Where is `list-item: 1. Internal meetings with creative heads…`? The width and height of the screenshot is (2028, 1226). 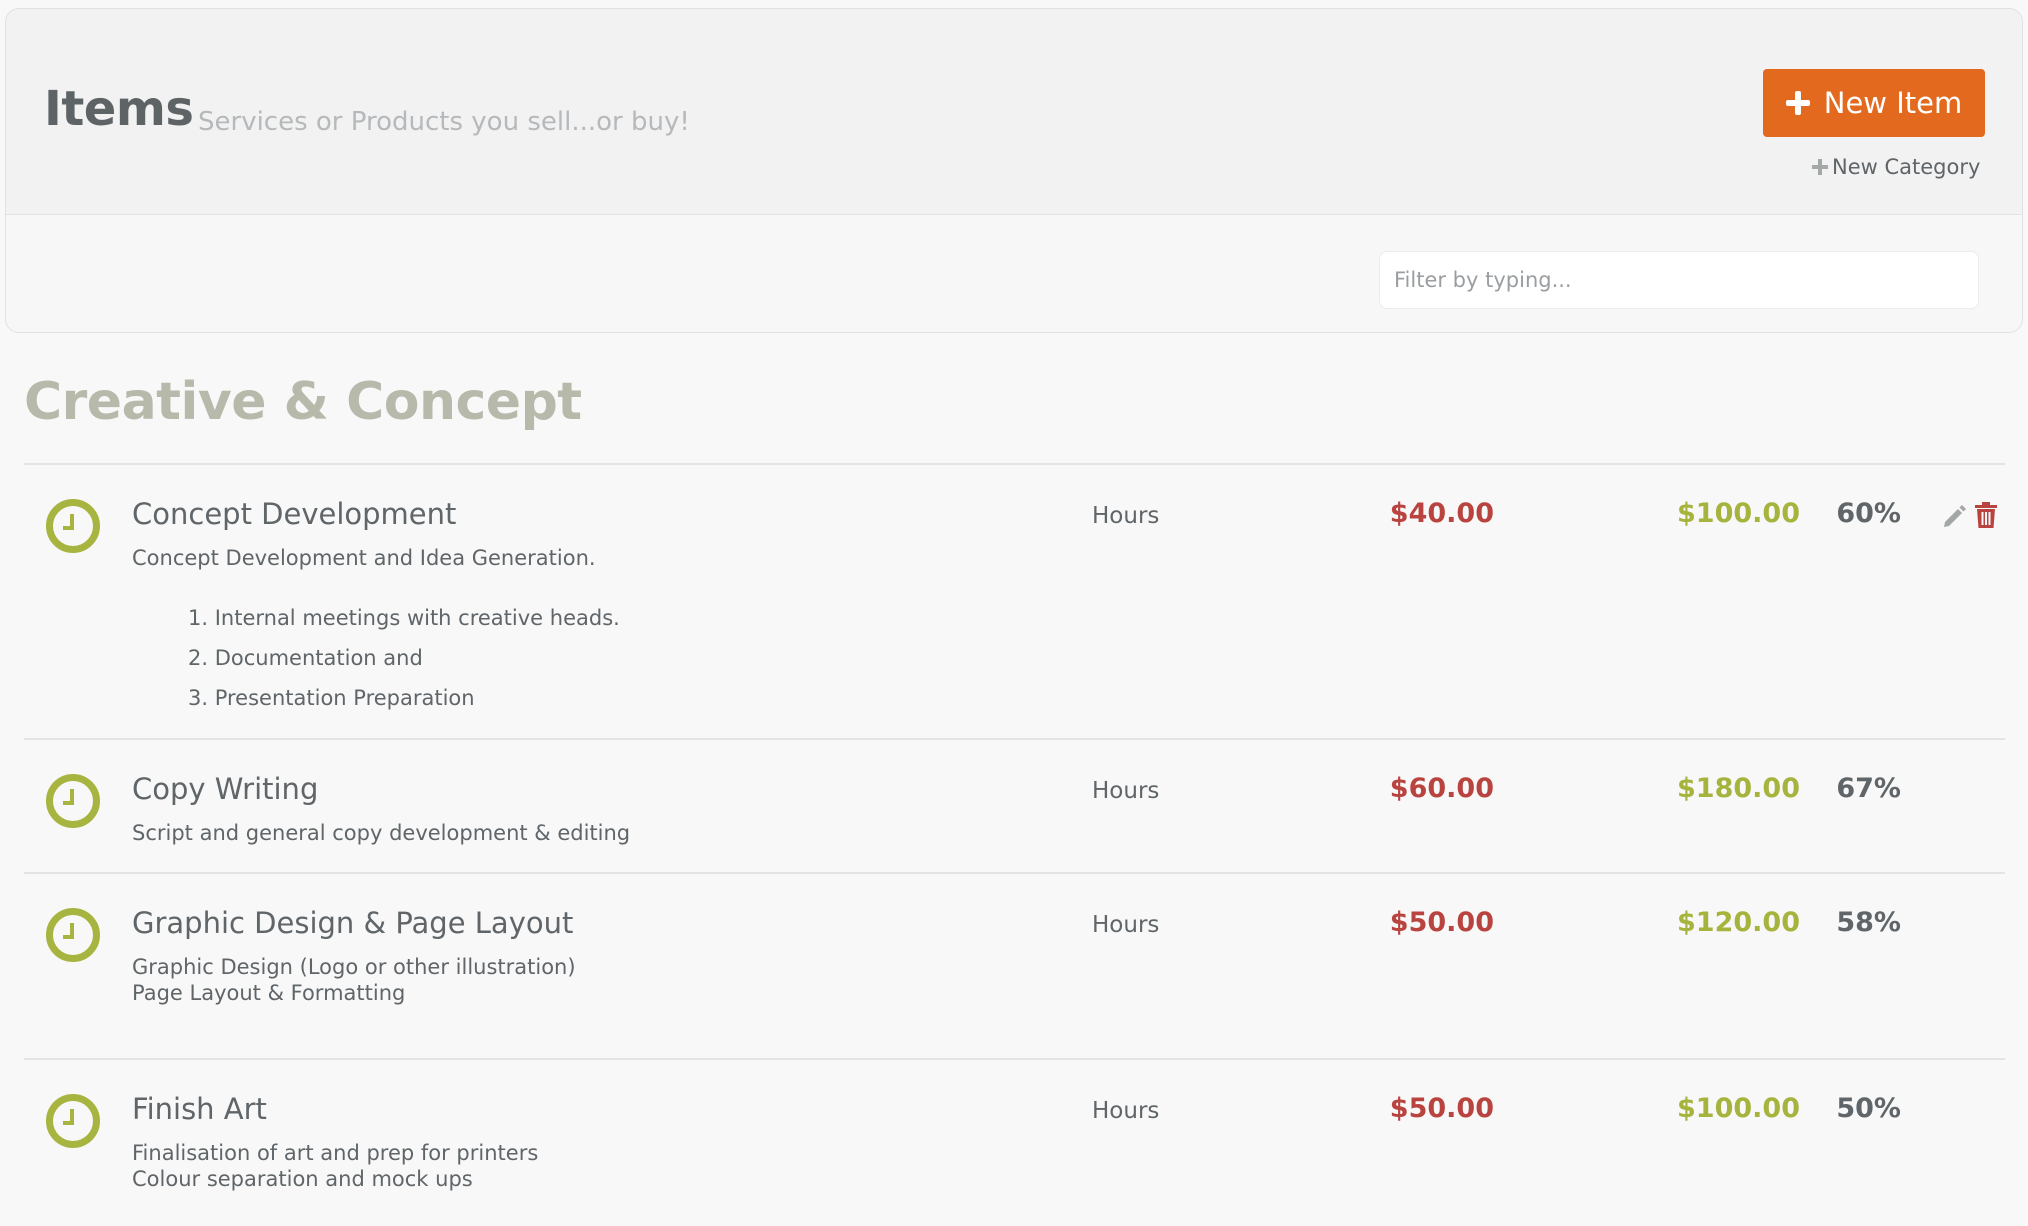
list-item: 1. Internal meetings with creative heads… is located at coordinates (404, 618).